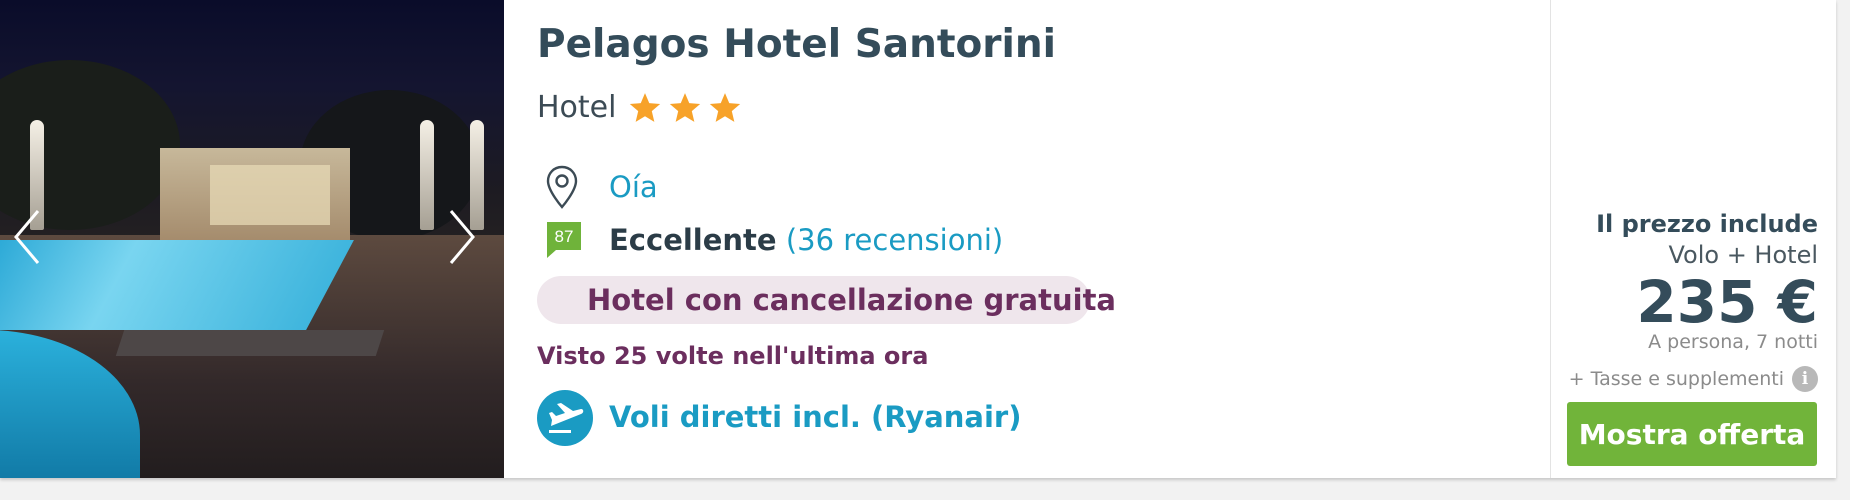 This screenshot has height=500, width=1850. Describe the element at coordinates (851, 300) in the screenshot. I see `free-cancellation-text: Hotel con cancellazione gratuita` at that location.